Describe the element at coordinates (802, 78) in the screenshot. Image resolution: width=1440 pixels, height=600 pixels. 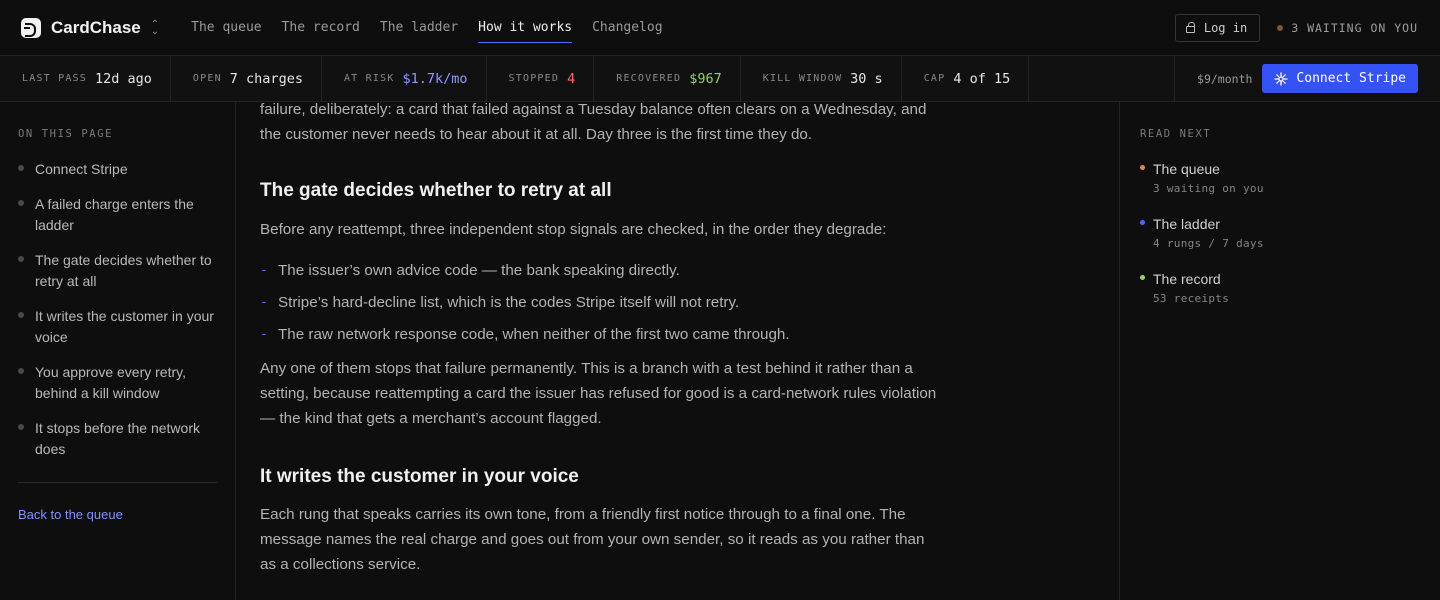
I see `stat-label: KILL WINDOW` at that location.